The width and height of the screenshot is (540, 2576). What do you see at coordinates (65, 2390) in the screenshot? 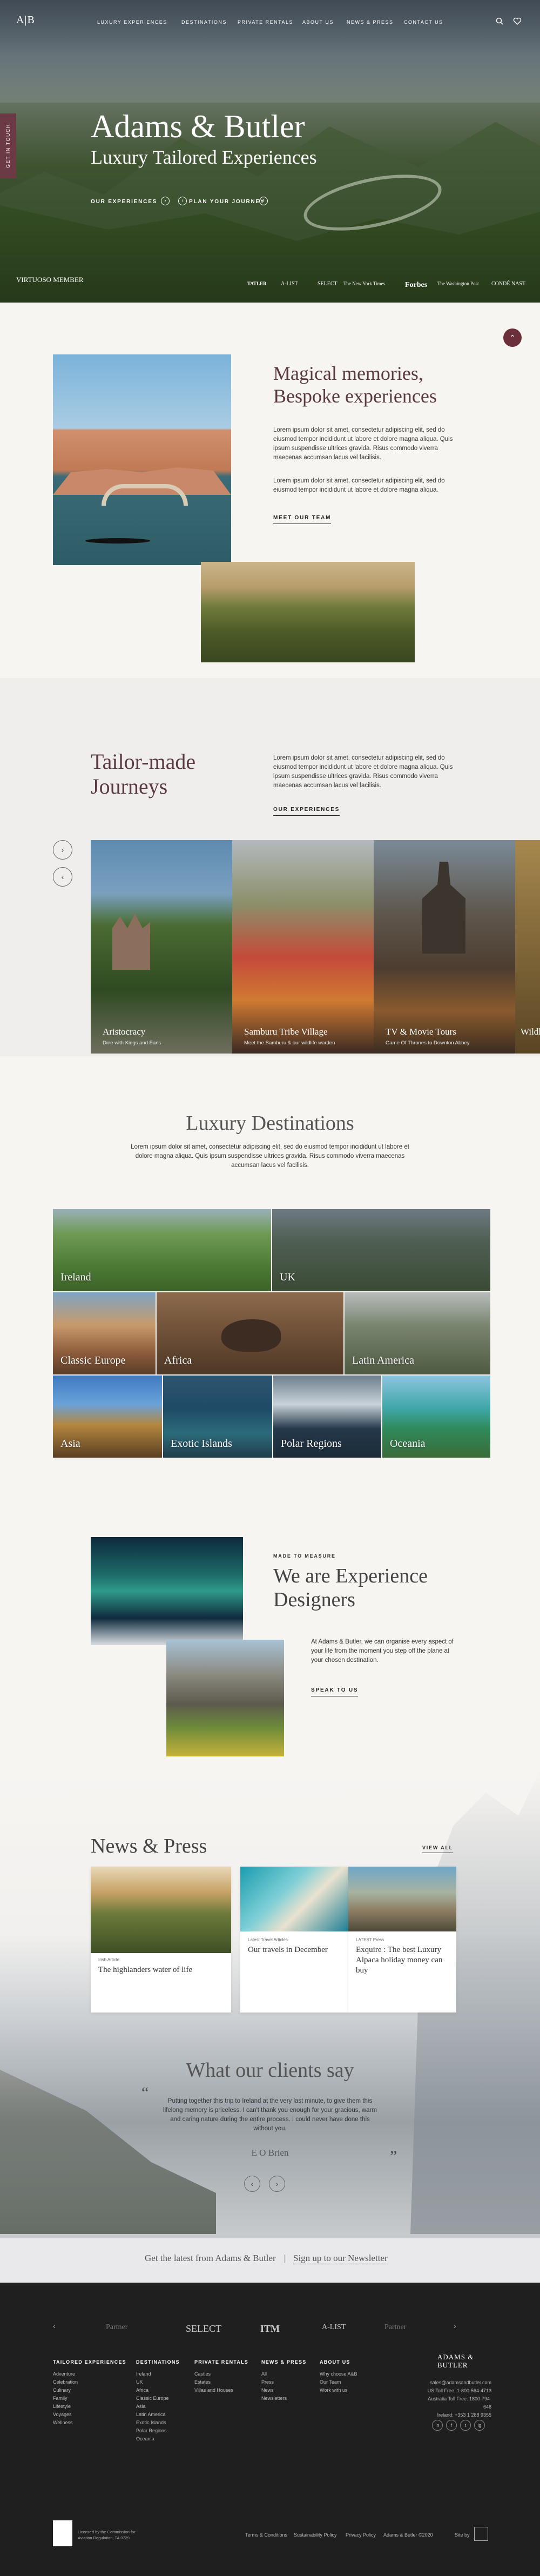
I see `footer-link: Culinary` at bounding box center [65, 2390].